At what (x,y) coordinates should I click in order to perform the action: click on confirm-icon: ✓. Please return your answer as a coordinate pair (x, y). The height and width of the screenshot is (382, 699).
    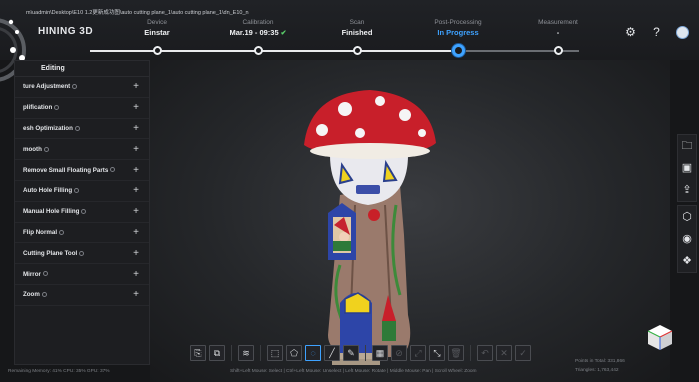
    Looking at the image, I should click on (523, 353).